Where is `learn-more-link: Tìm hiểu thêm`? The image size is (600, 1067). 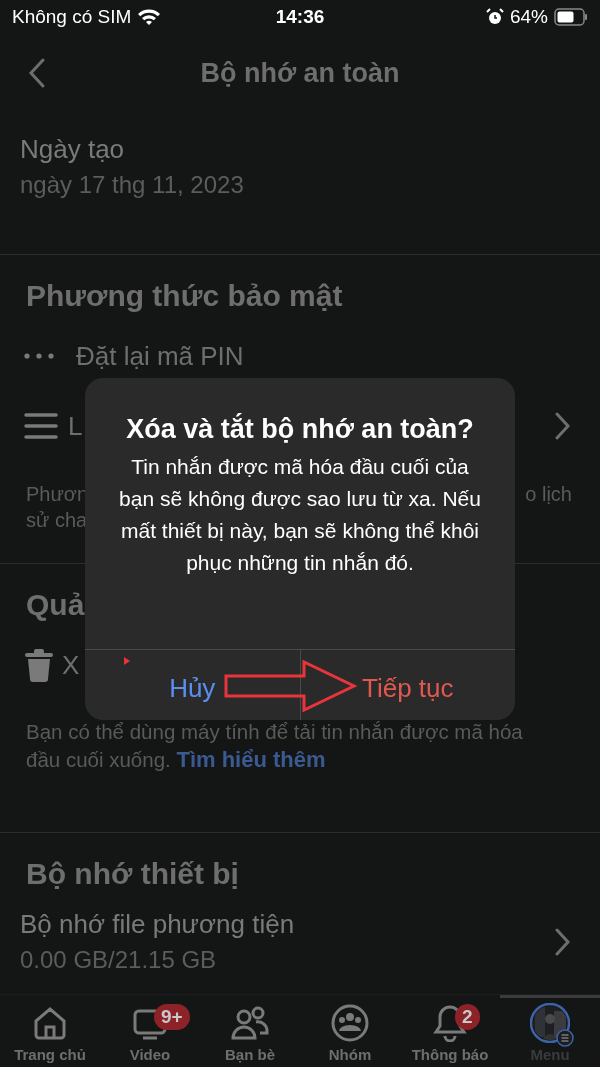
learn-more-link: Tìm hiểu thêm is located at coordinates (251, 759).